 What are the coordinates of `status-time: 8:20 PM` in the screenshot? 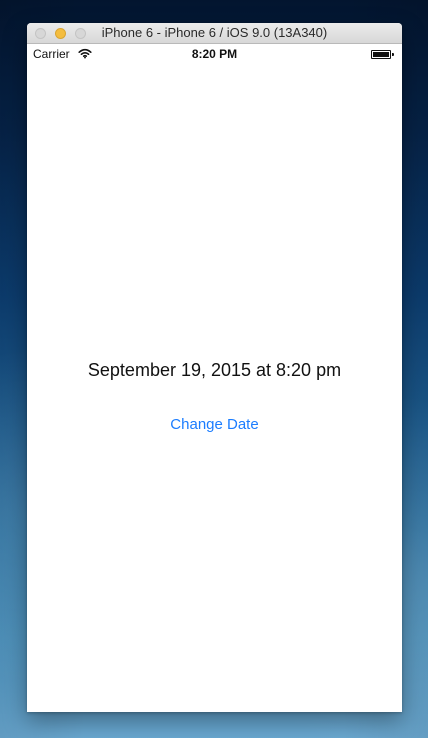 It's located at (214, 54).